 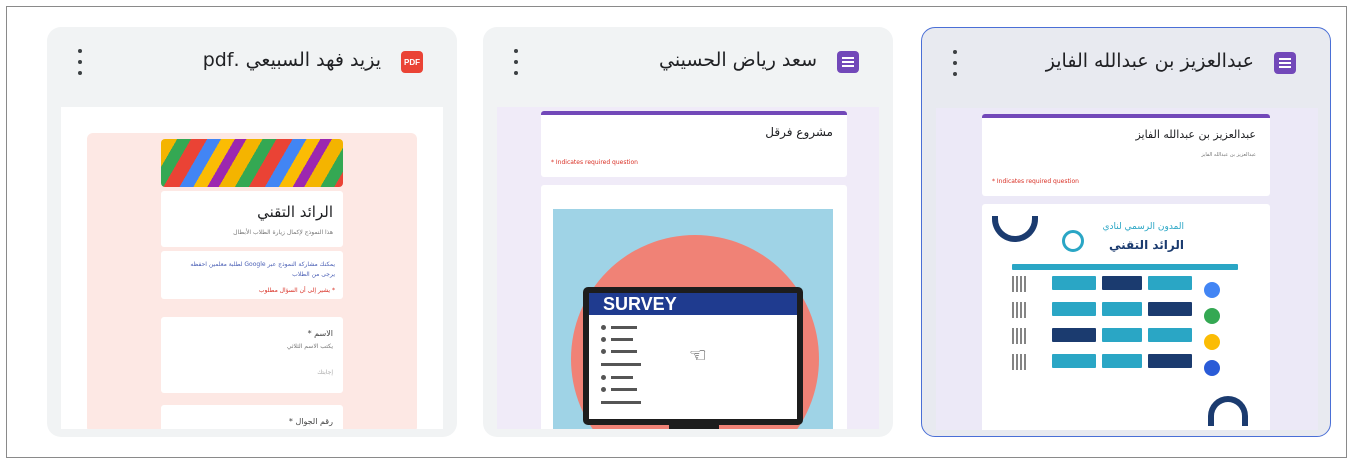 What do you see at coordinates (738, 60) in the screenshot?
I see `file-title: سعد رياض الحسيني` at bounding box center [738, 60].